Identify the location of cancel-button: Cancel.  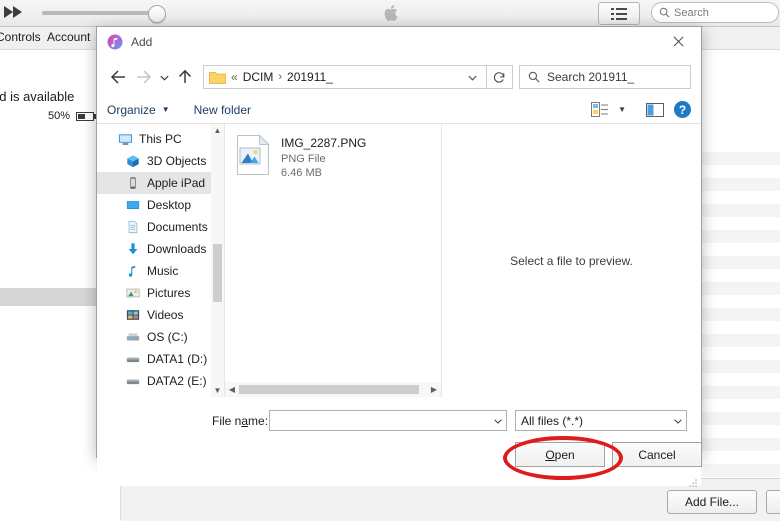
(657, 454).